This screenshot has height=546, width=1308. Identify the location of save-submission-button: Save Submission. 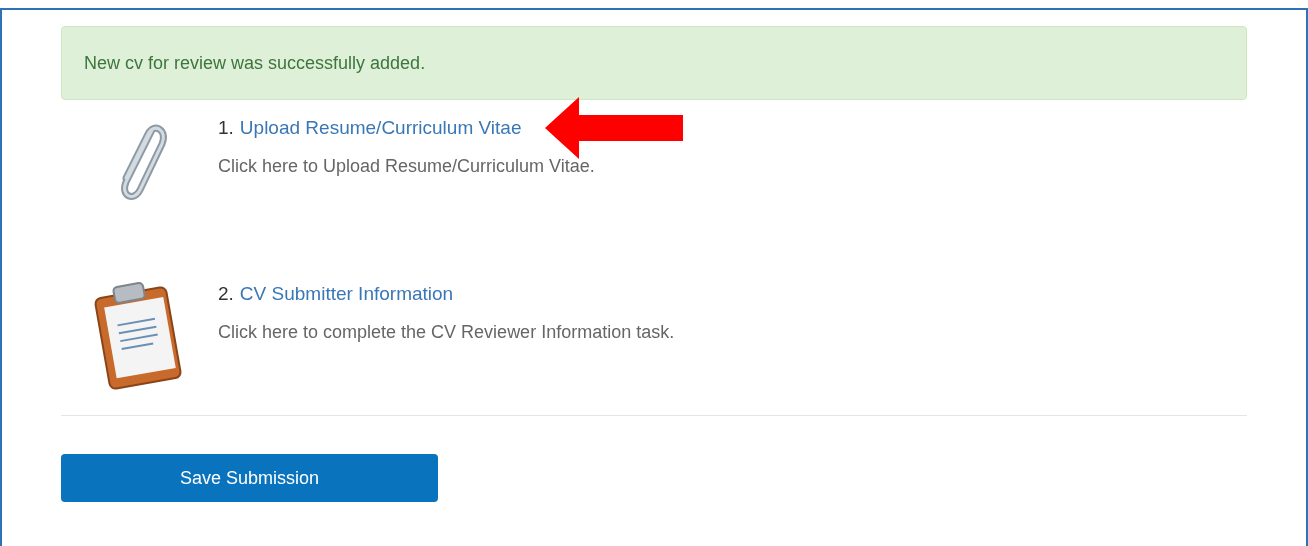
(249, 478).